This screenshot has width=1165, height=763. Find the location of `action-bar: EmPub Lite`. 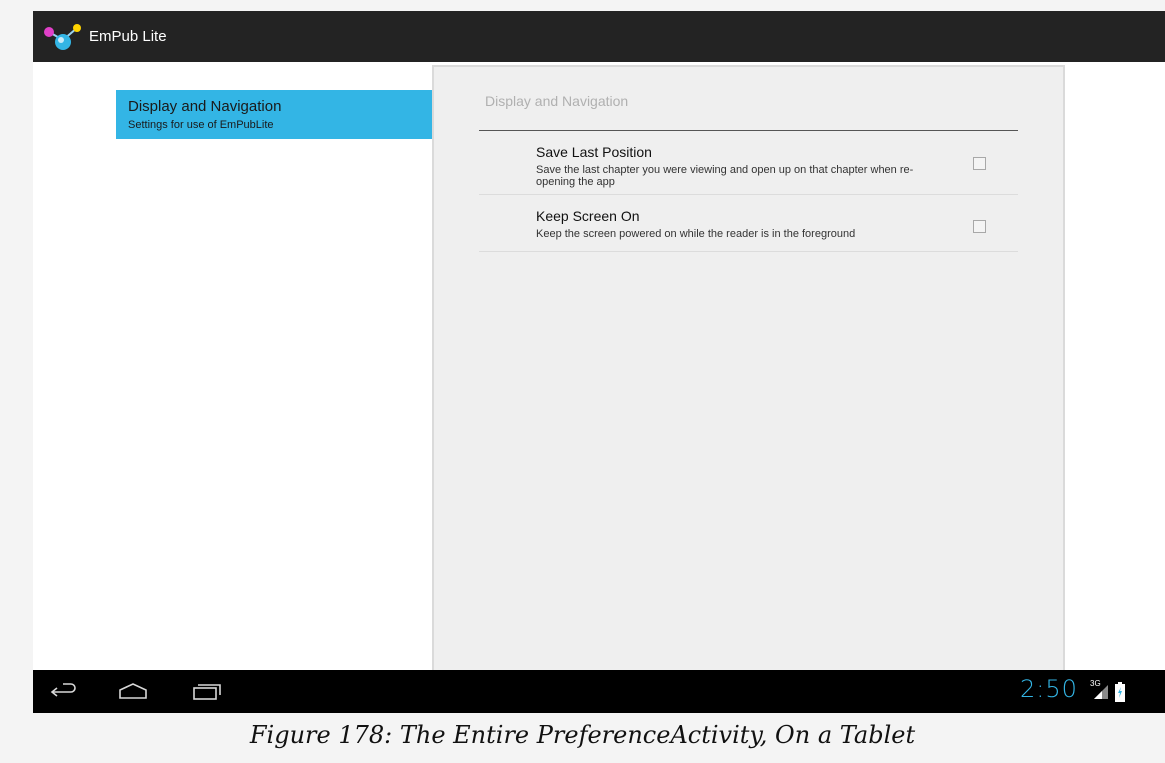

action-bar: EmPub Lite is located at coordinates (599, 36).